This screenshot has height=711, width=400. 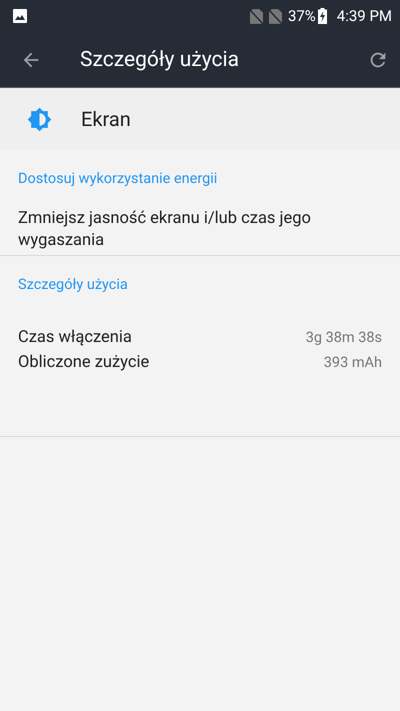 I want to click on detail-label: Obliczone zużycie, so click(x=84, y=362).